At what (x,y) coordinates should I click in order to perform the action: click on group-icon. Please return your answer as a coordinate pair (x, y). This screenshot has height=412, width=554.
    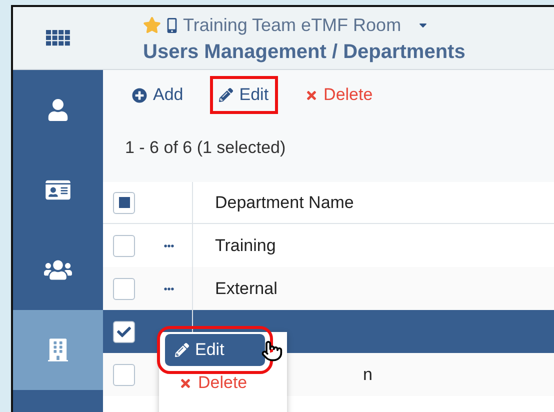
    Looking at the image, I should click on (58, 270).